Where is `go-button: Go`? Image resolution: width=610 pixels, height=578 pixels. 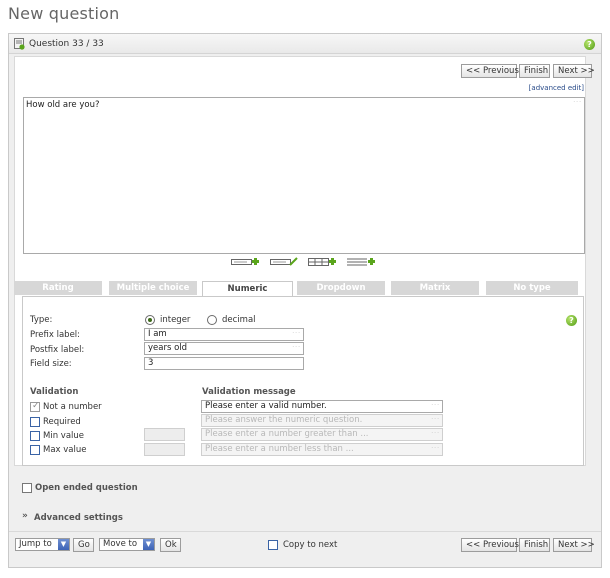
go-button: Go is located at coordinates (83, 545).